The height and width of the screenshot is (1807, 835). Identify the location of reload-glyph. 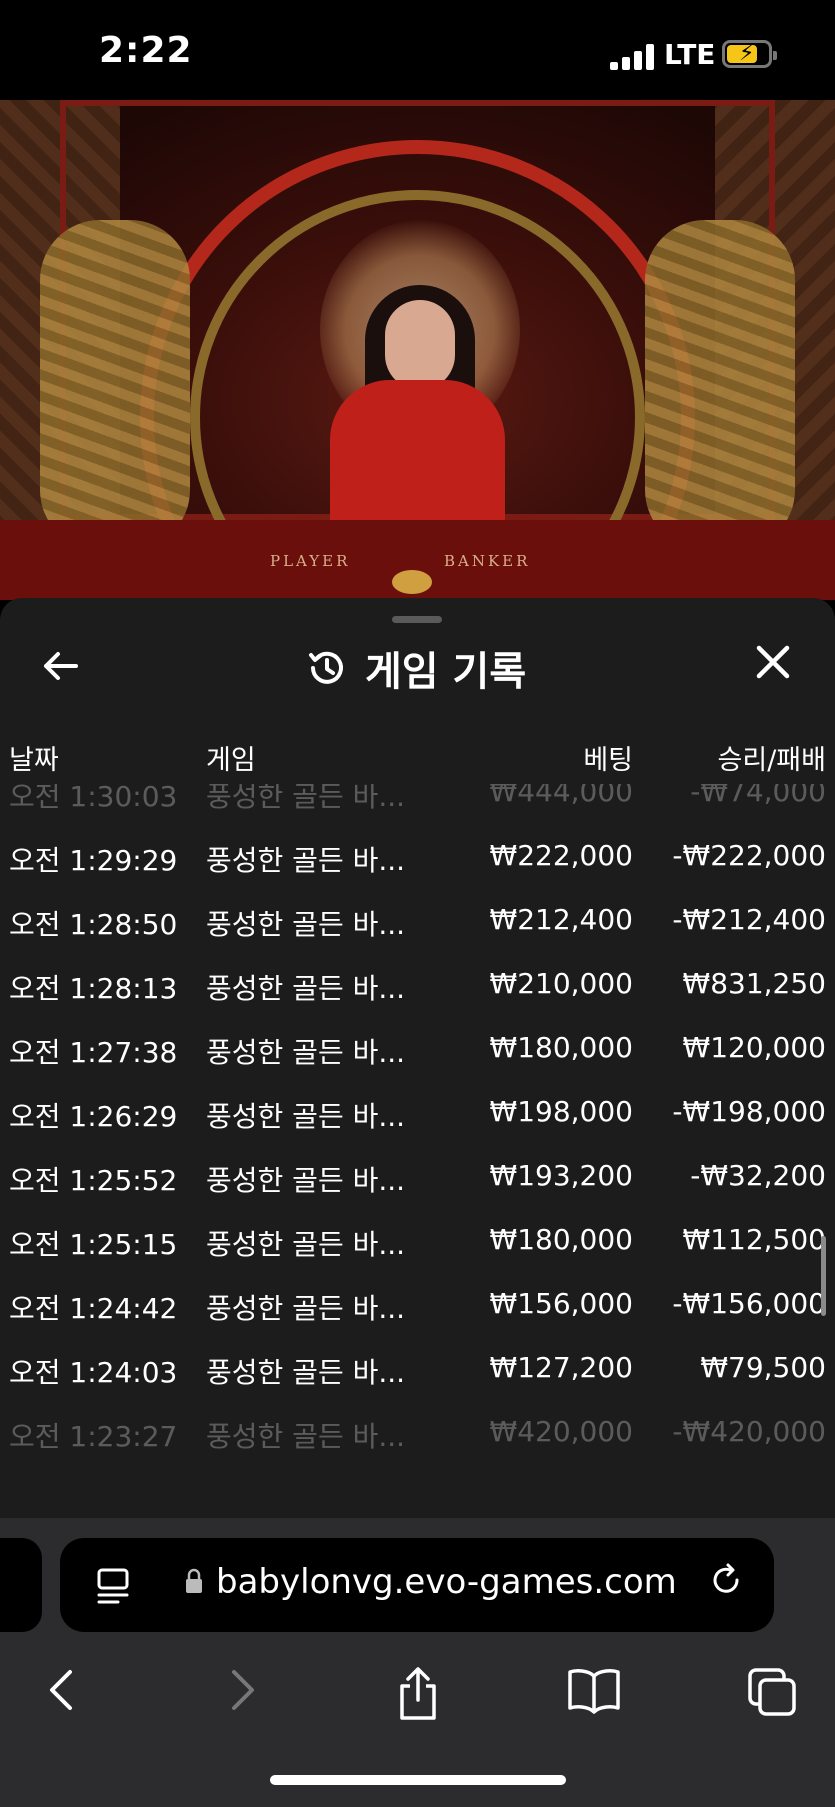
(726, 1578).